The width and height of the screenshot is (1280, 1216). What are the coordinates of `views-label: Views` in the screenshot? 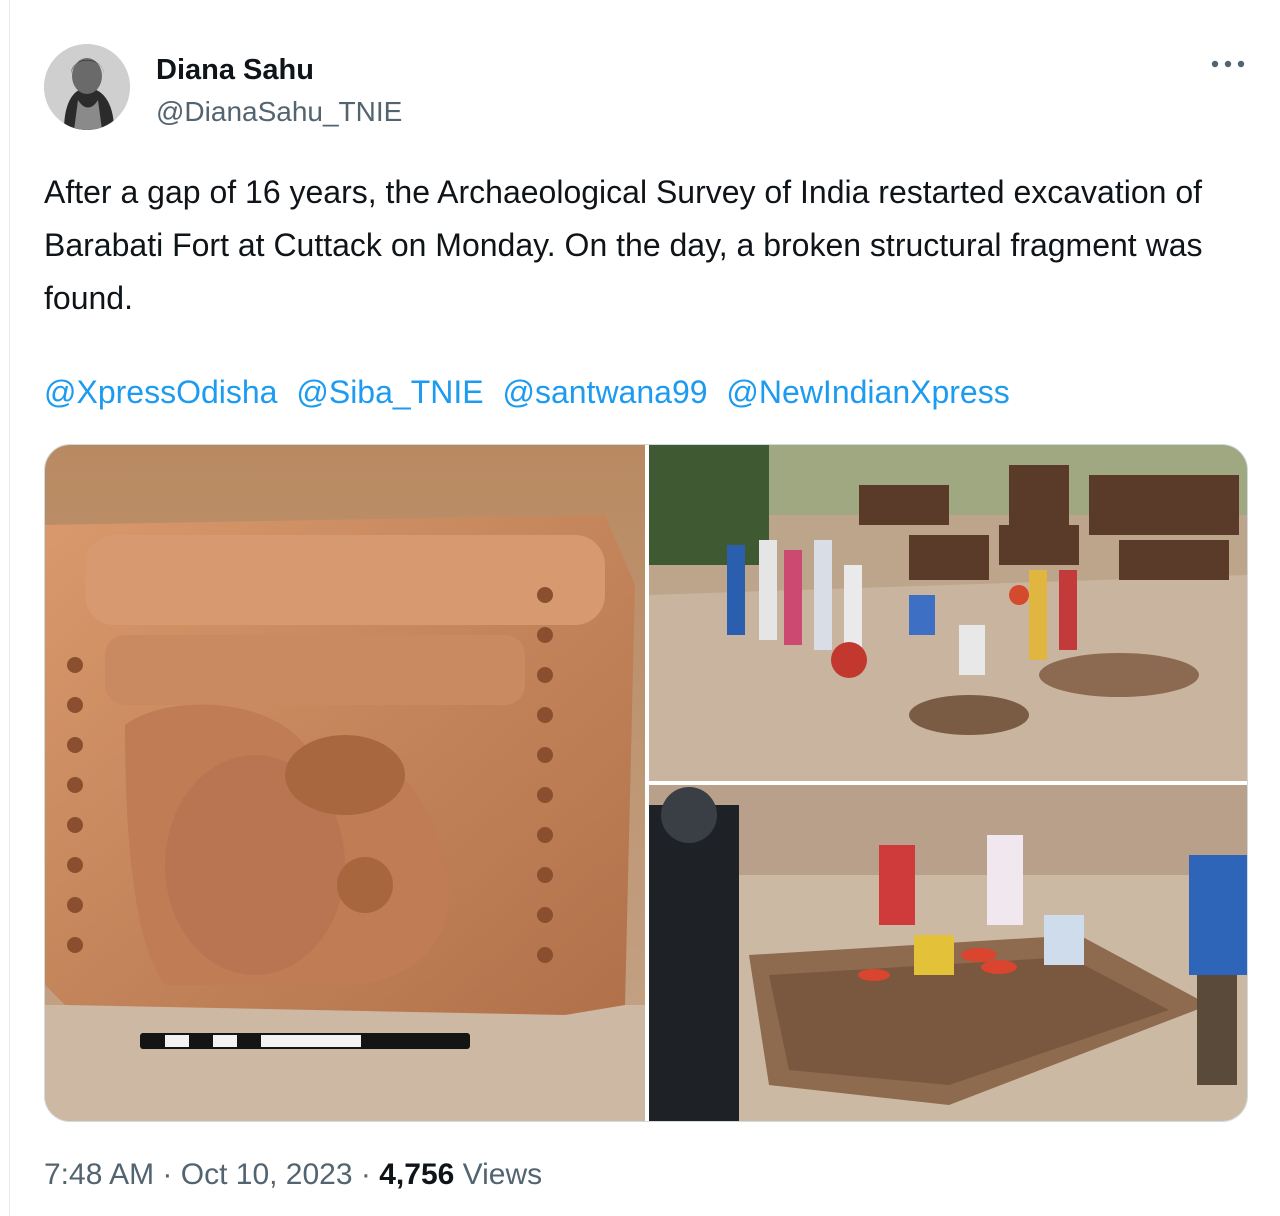 It's located at (502, 1174).